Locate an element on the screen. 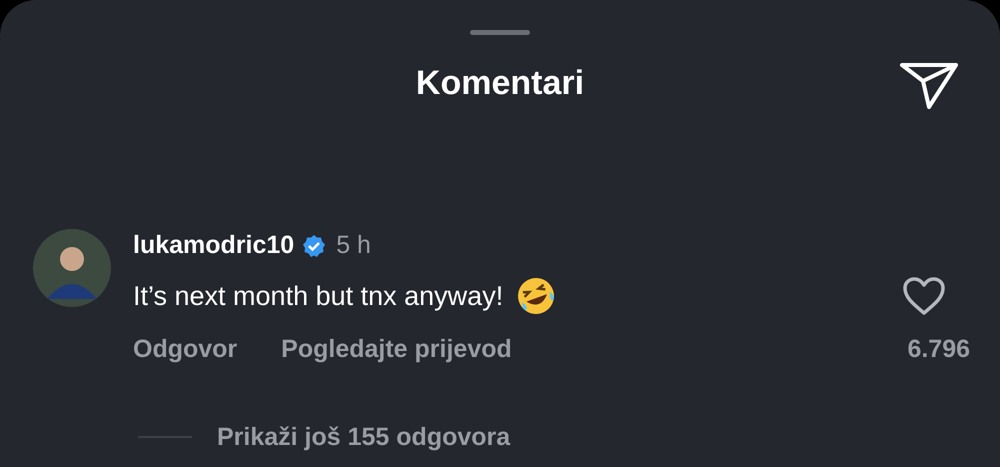  sheet-title: Komentari is located at coordinates (500, 83).